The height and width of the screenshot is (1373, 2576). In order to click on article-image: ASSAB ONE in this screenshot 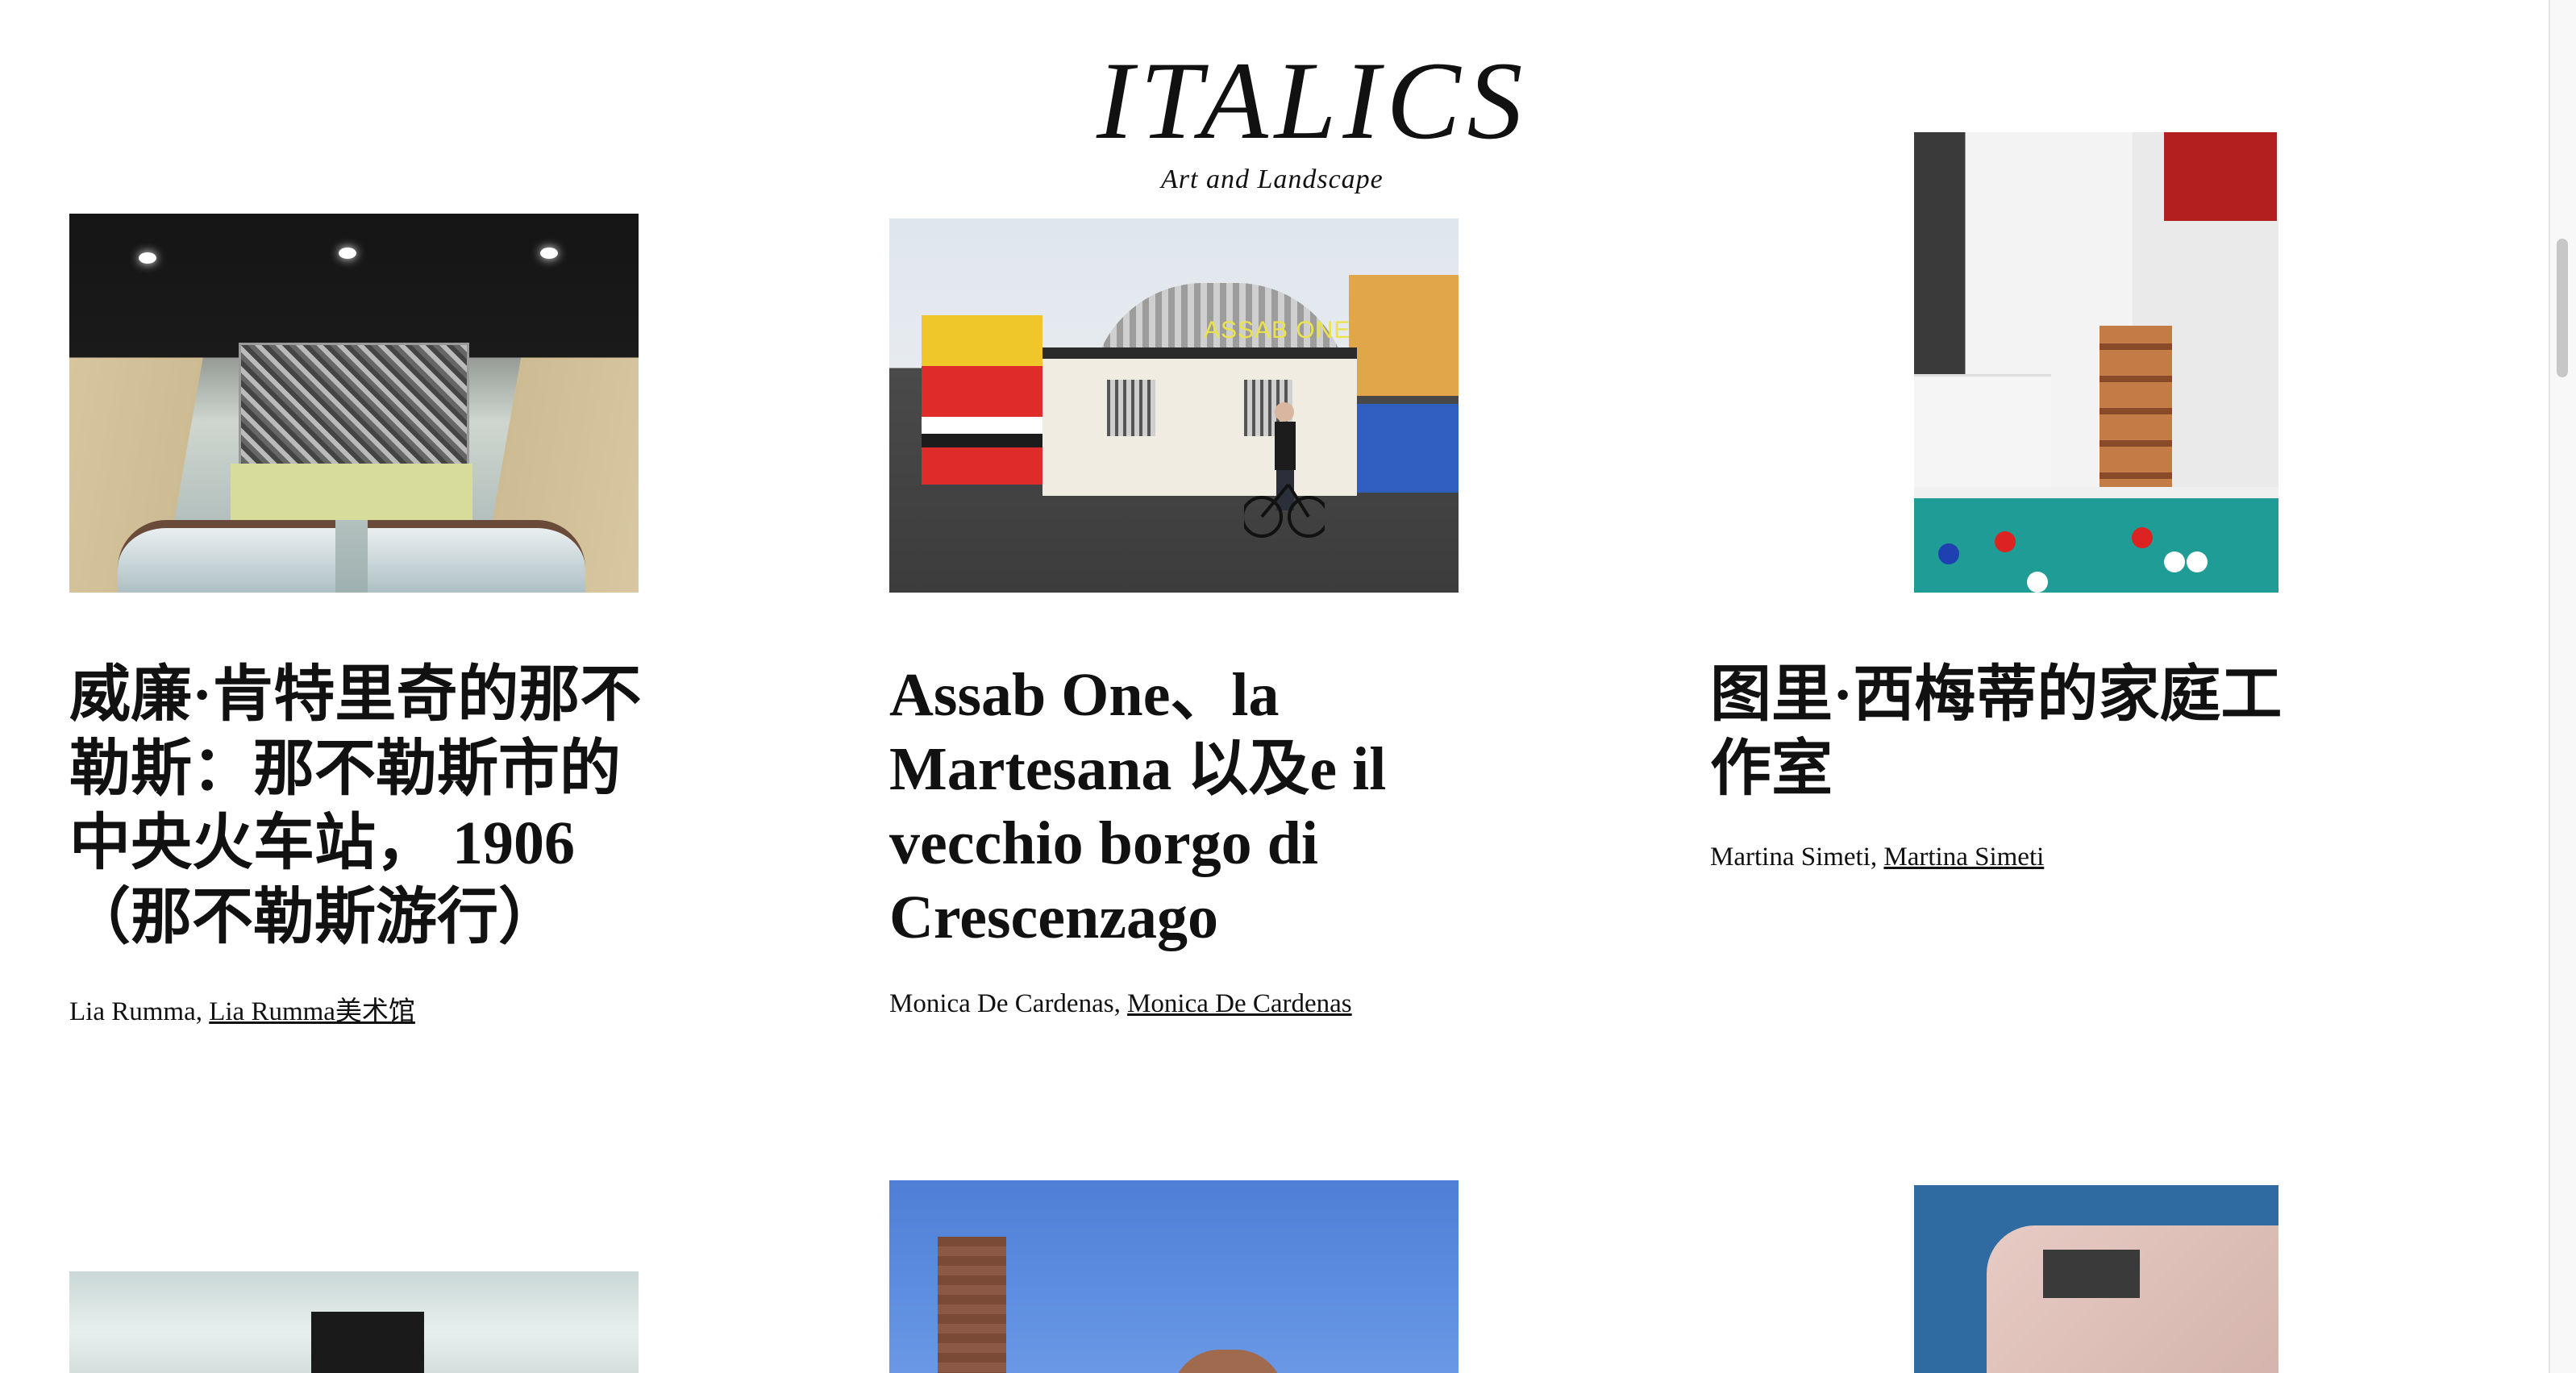, I will do `click(1174, 406)`.